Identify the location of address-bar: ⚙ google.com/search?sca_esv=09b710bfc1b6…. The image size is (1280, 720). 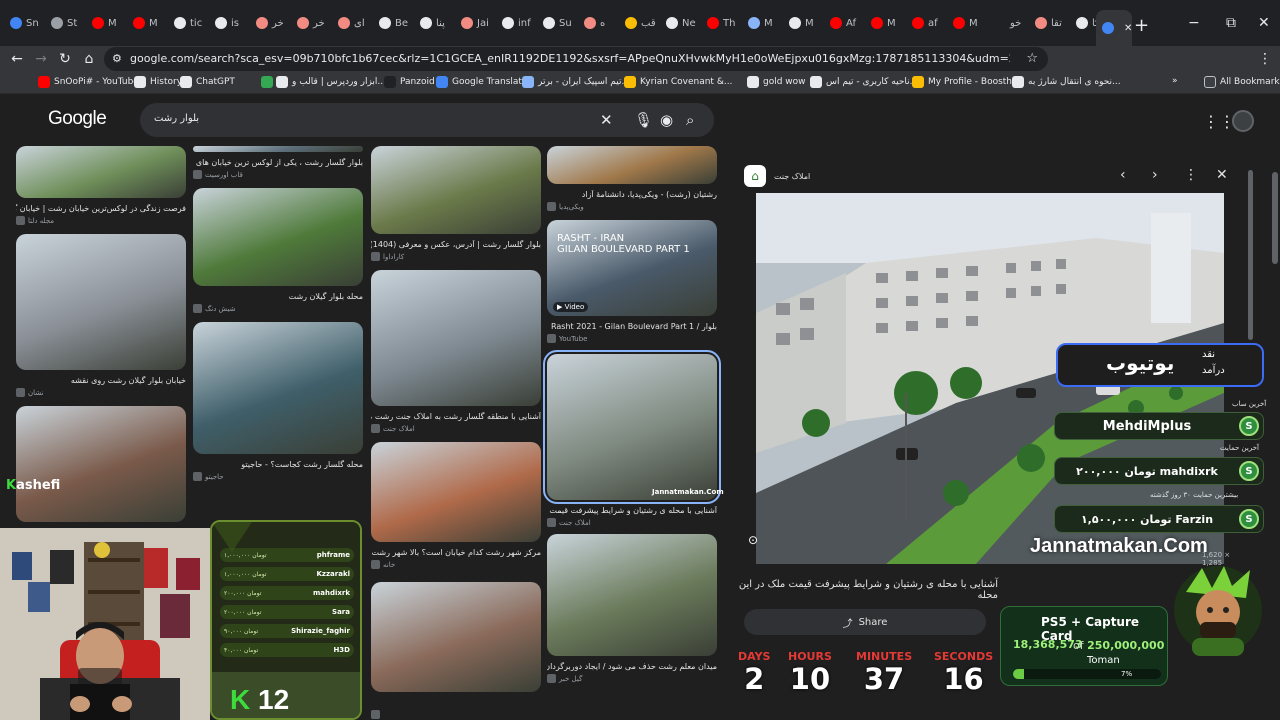
(576, 59).